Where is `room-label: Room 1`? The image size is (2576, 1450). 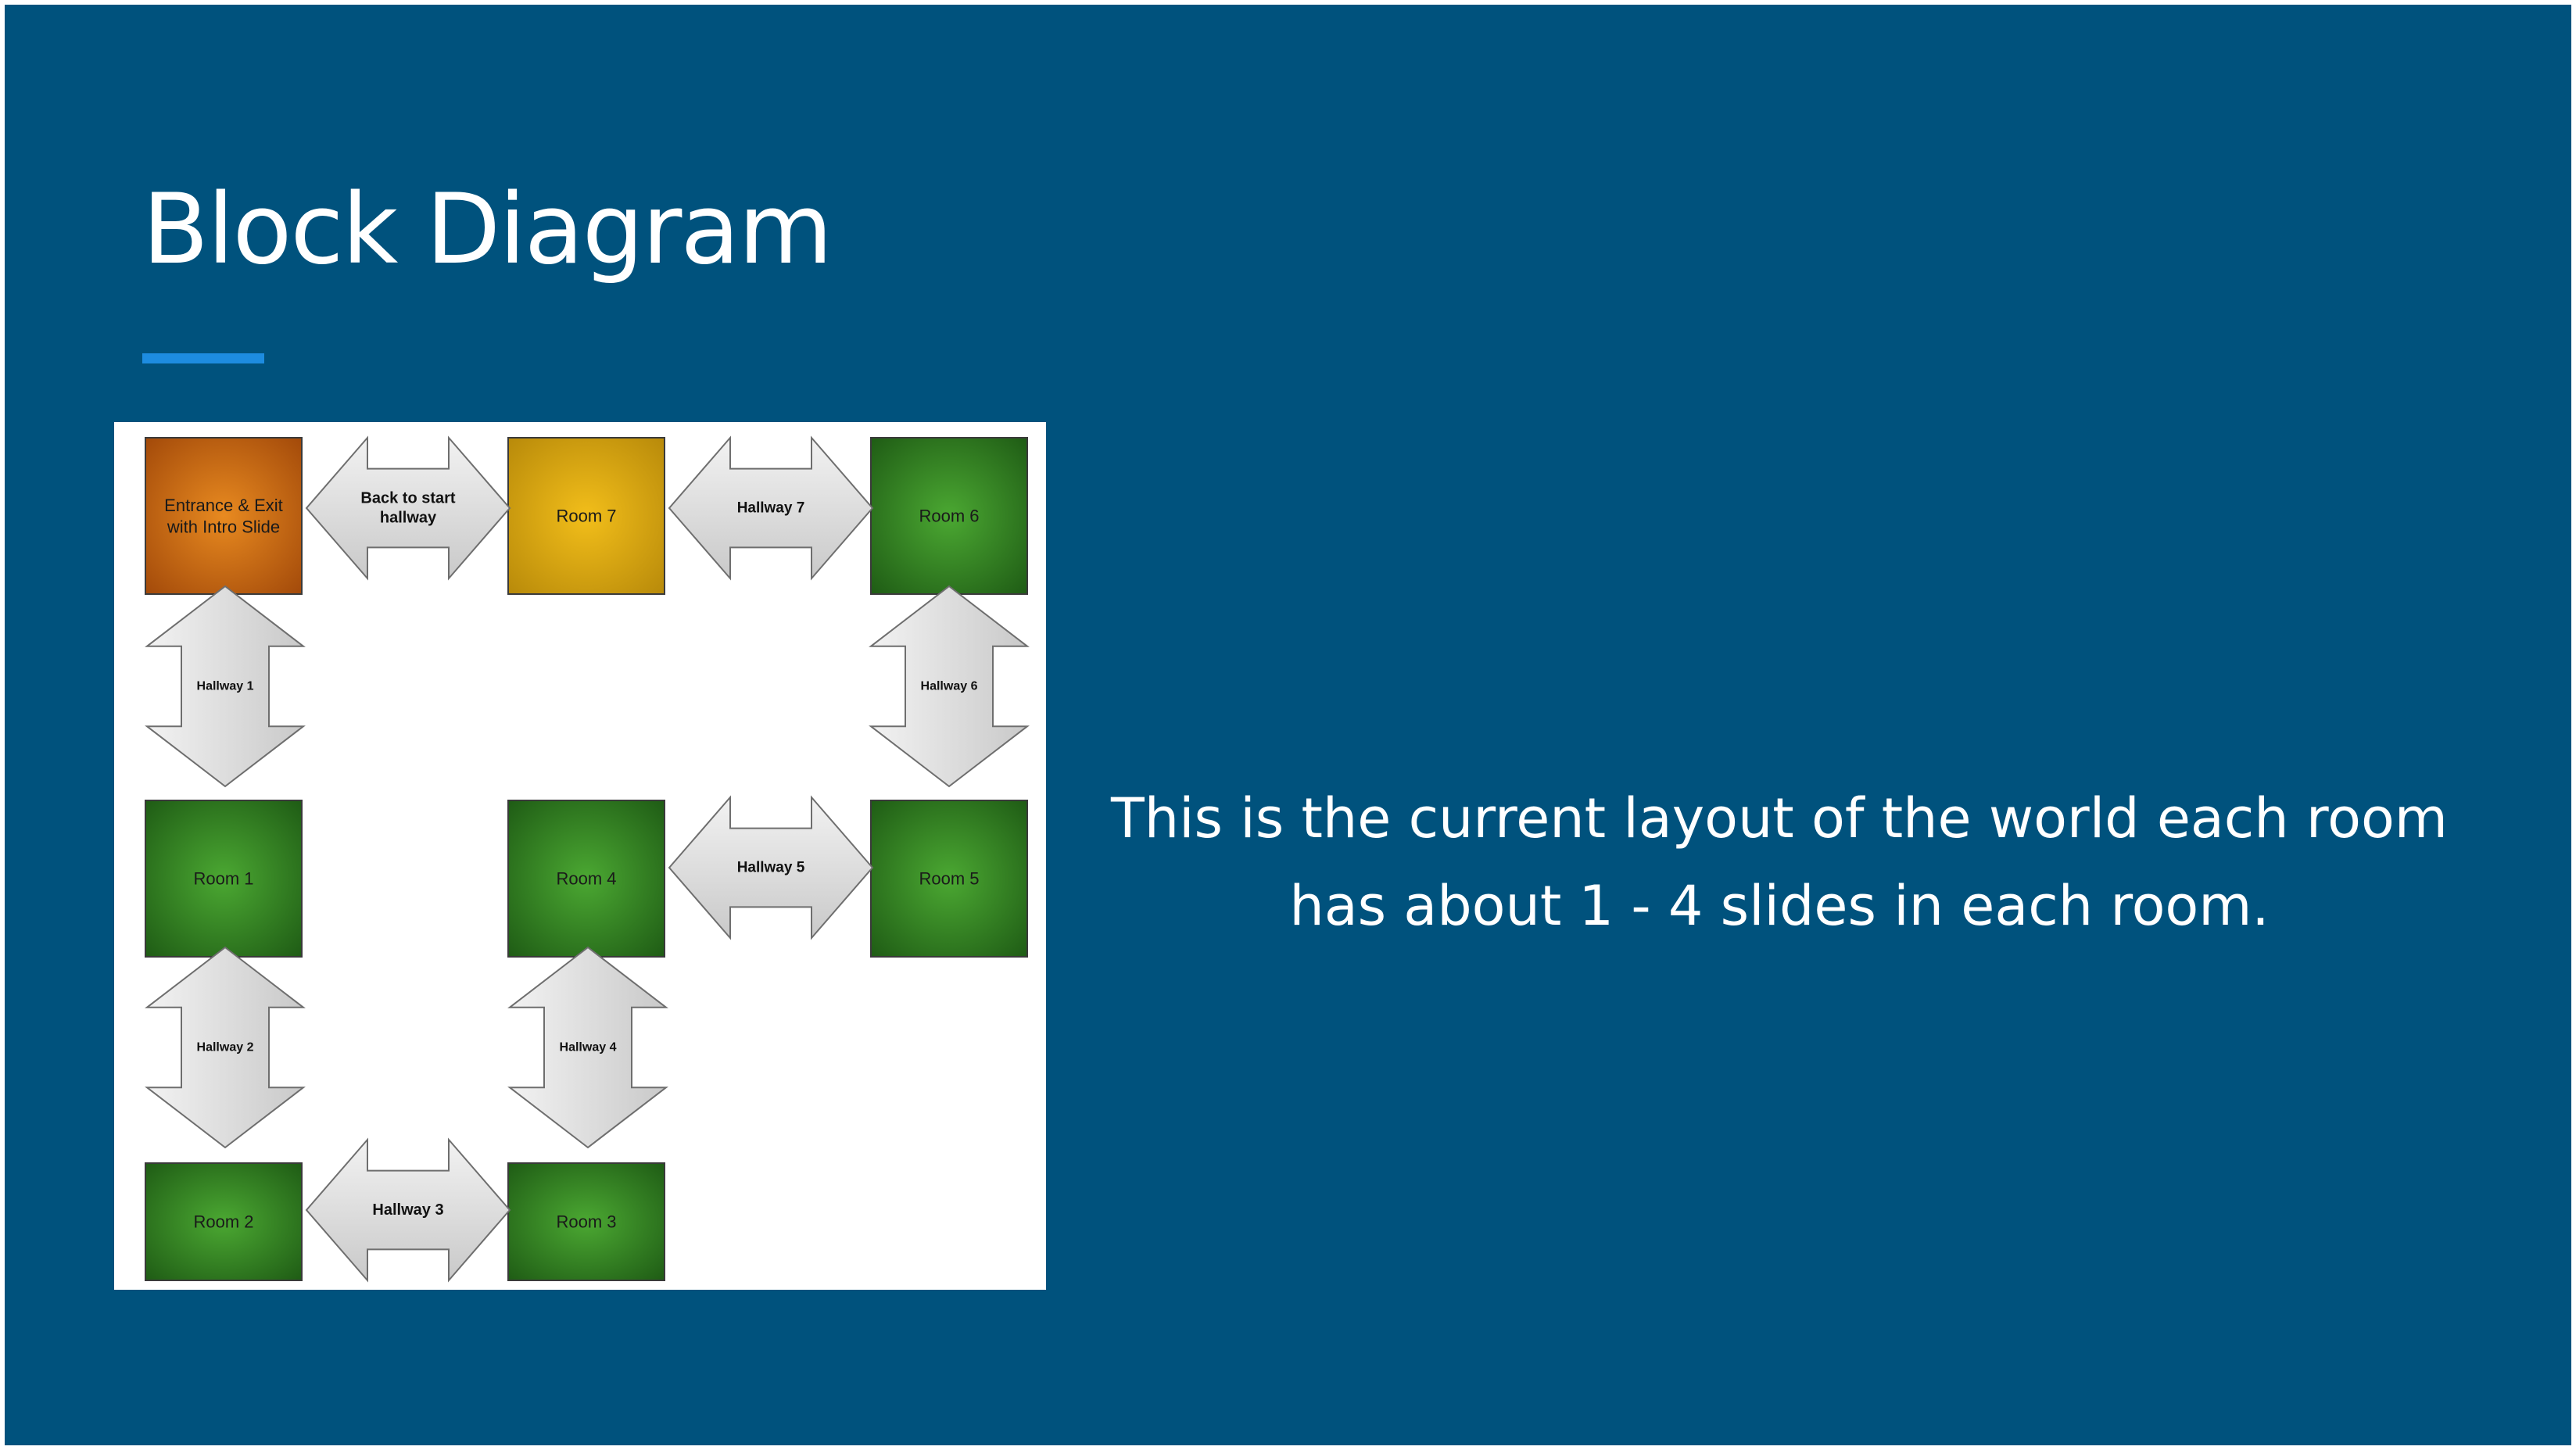 room-label: Room 1 is located at coordinates (223, 879).